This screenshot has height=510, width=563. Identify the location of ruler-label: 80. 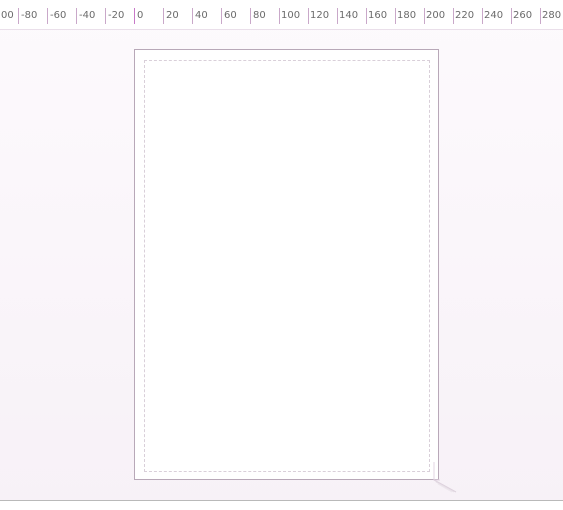
(259, 15).